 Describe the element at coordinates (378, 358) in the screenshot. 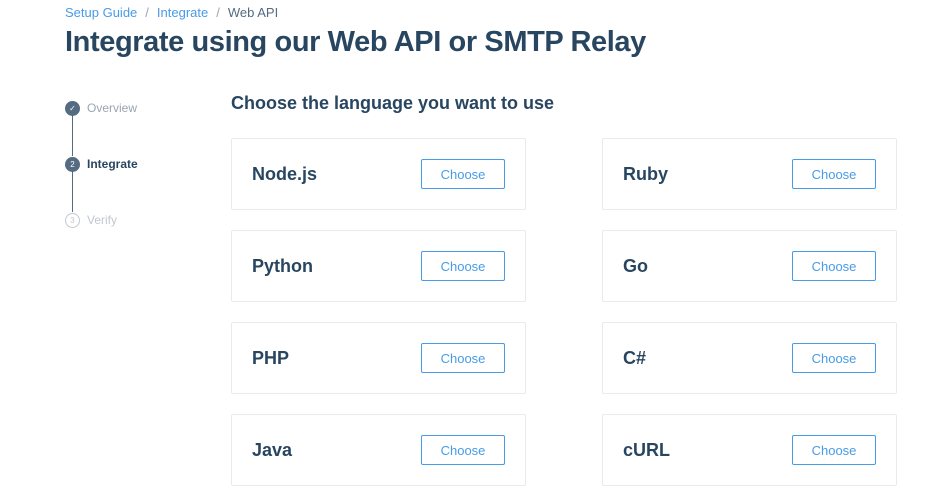

I see `language-card-php: PHP Choose` at that location.